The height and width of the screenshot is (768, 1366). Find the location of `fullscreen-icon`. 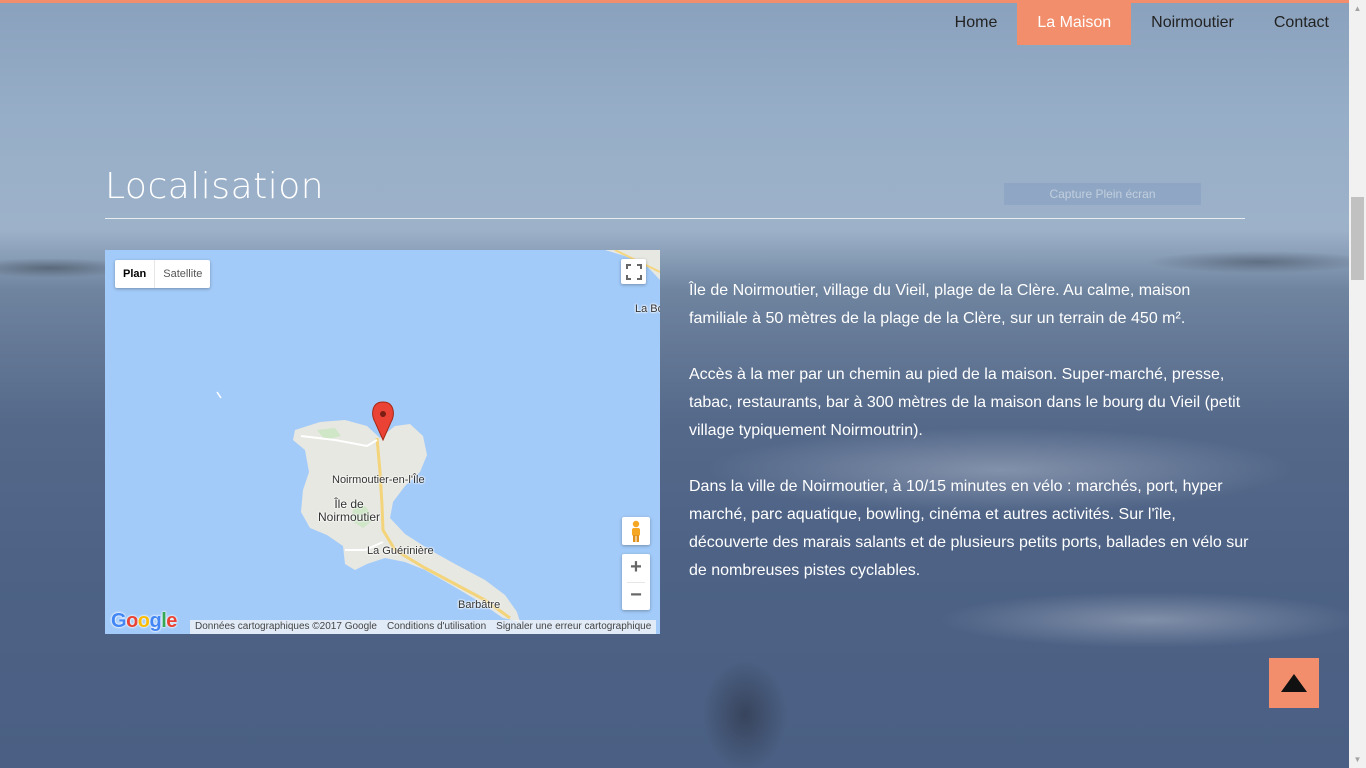

fullscreen-icon is located at coordinates (633, 271).